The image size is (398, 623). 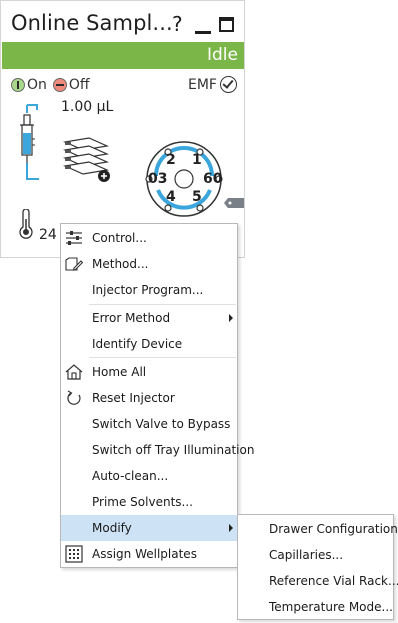 I want to click on thermometer-icon, so click(x=26, y=224).